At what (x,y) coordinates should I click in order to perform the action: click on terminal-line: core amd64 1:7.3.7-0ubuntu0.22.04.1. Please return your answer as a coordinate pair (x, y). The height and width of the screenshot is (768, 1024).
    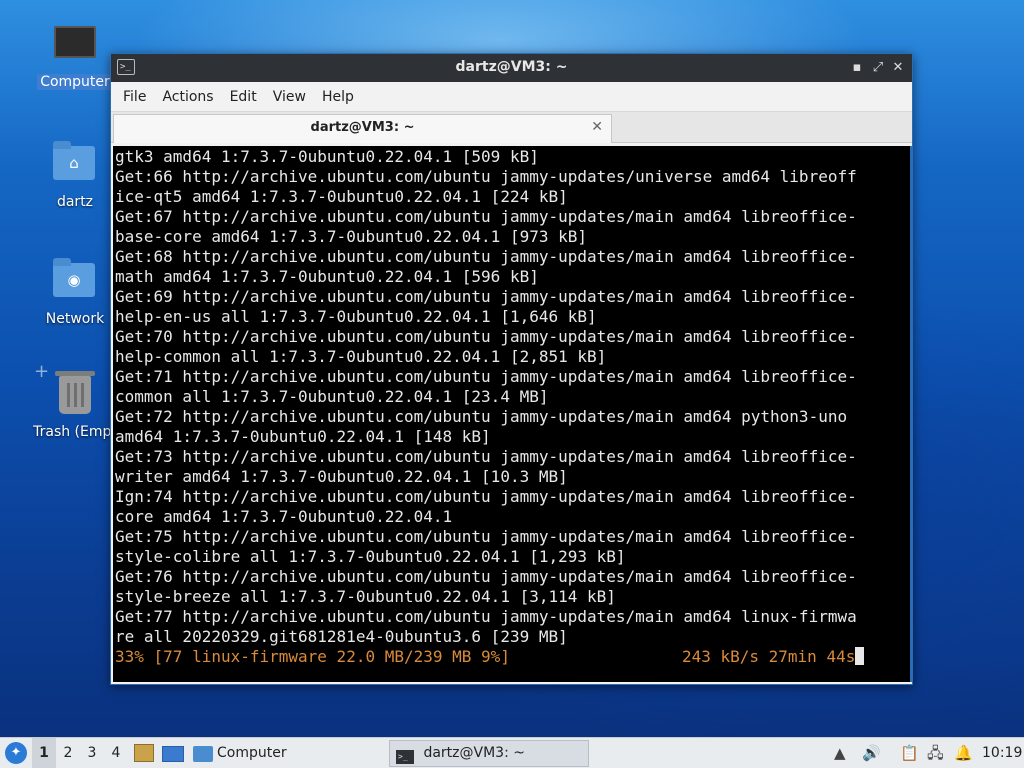
    Looking at the image, I should click on (284, 516).